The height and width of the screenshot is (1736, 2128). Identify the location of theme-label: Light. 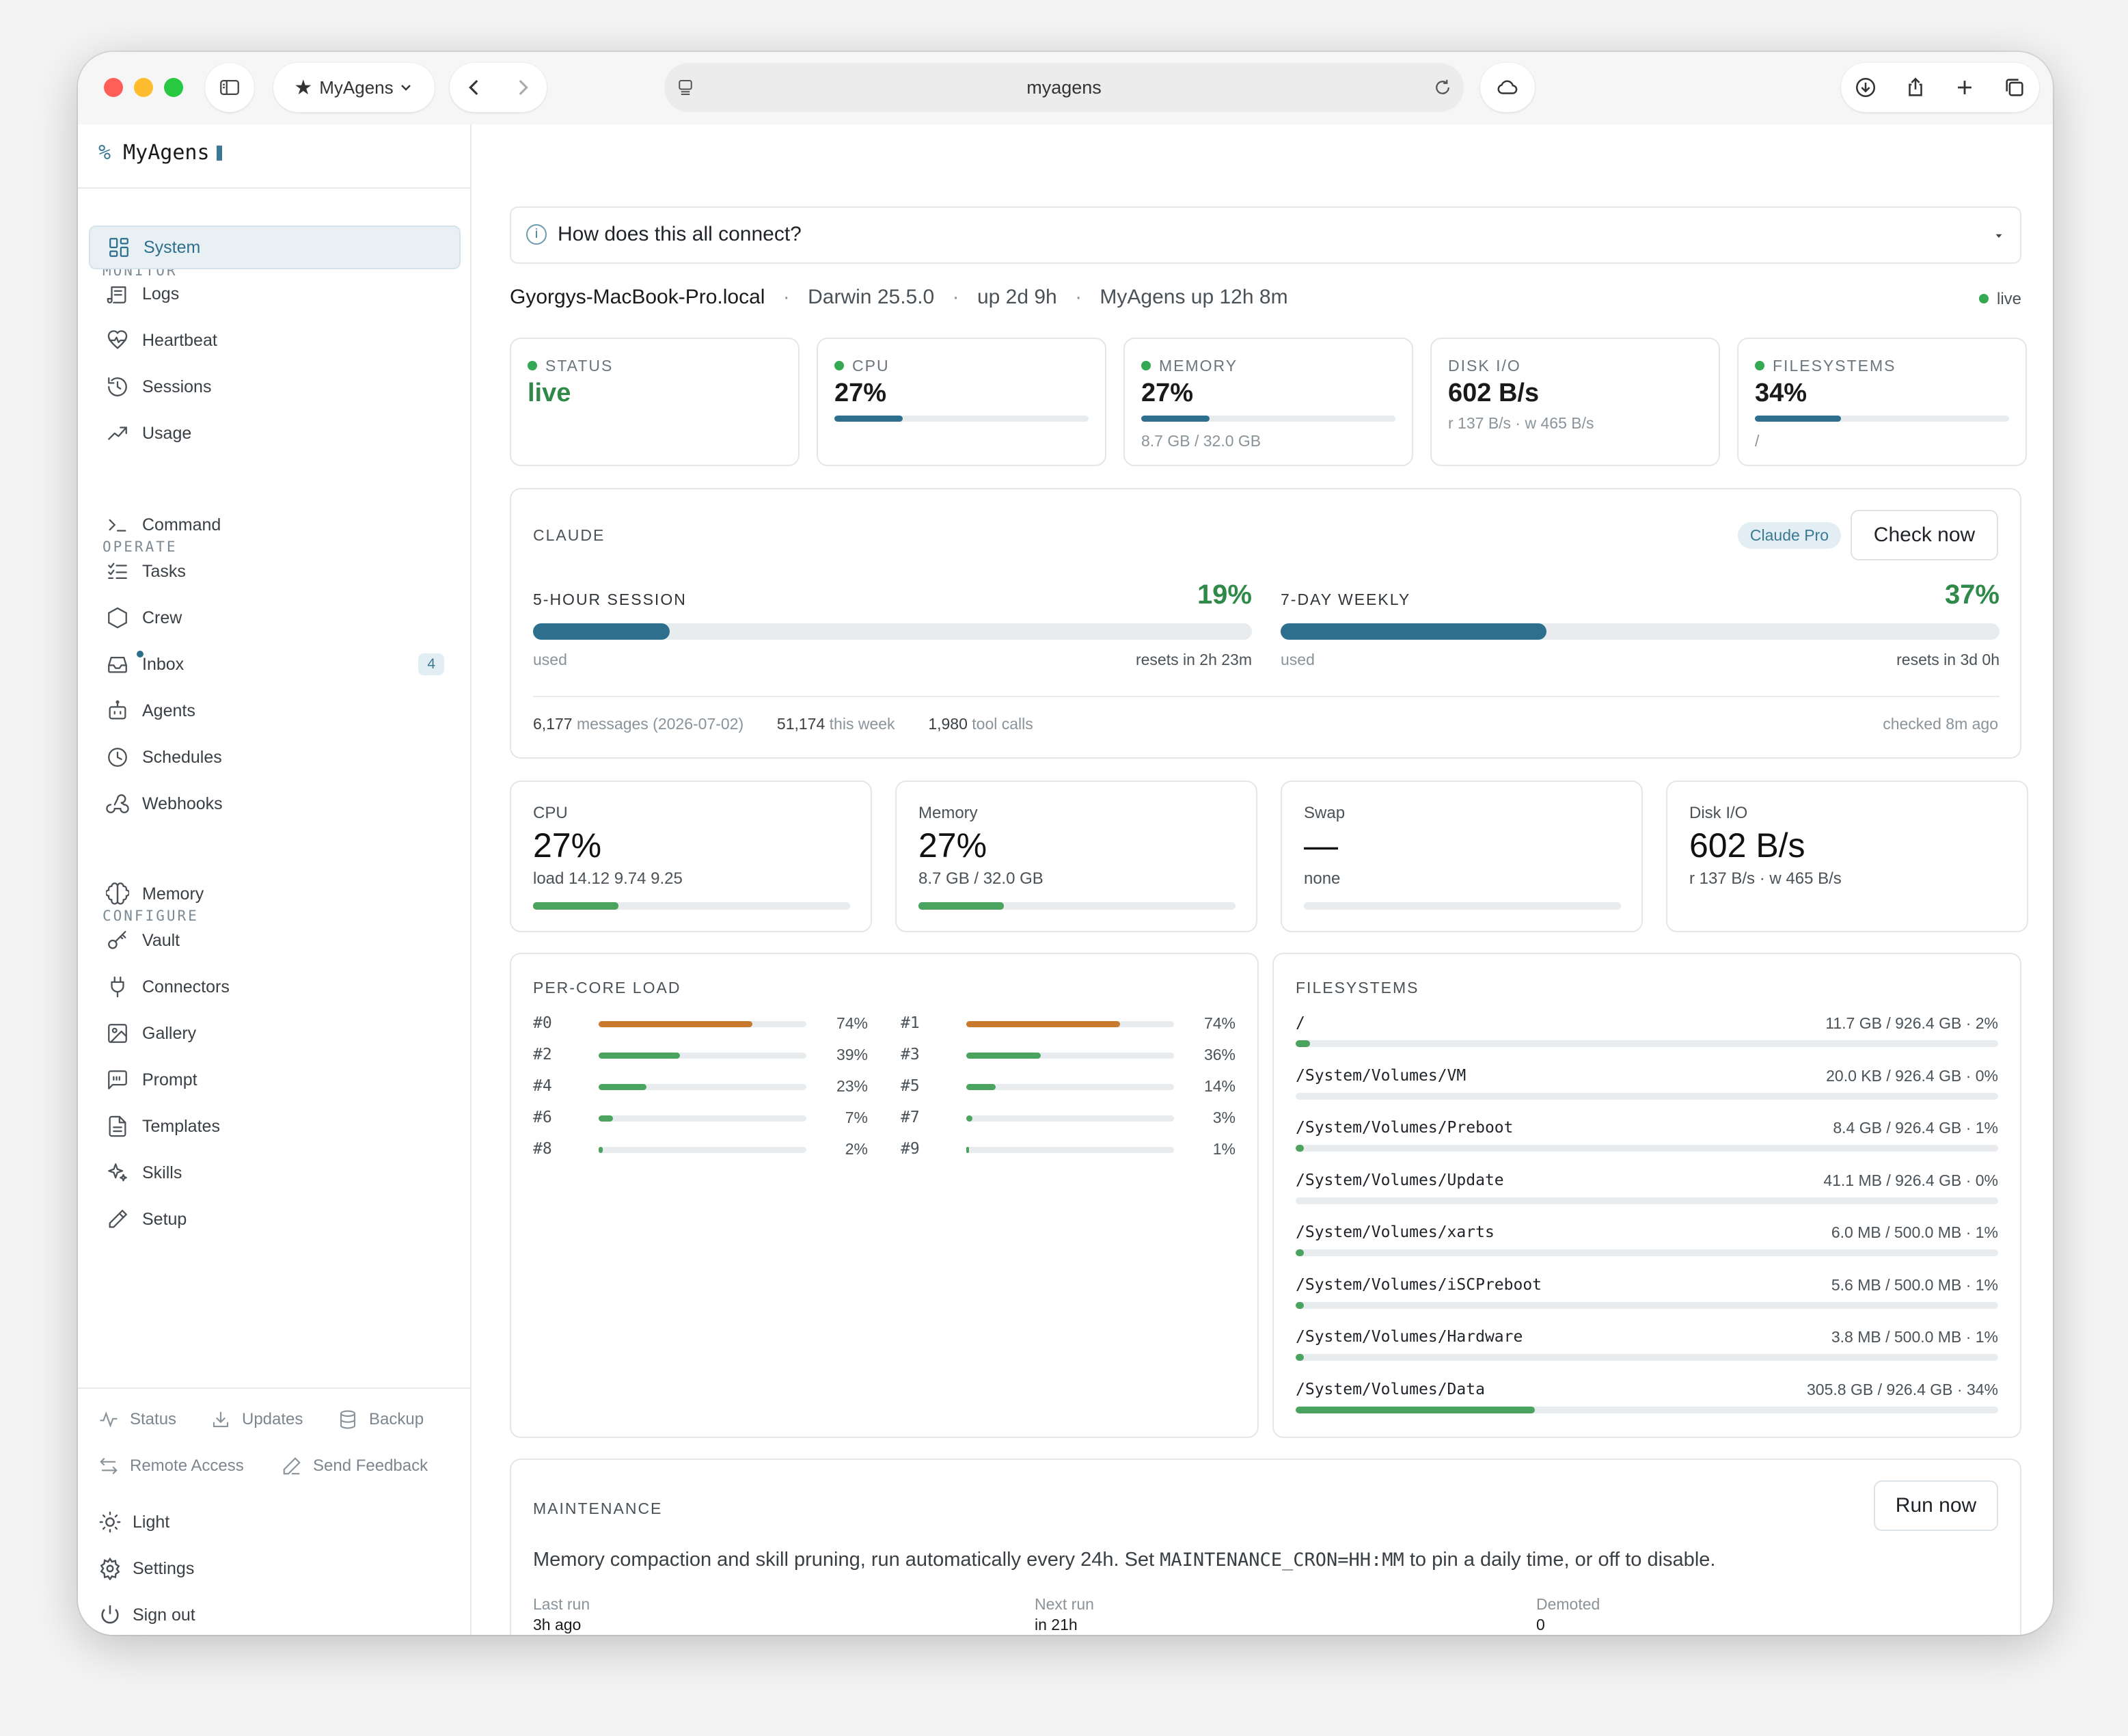
(151, 1522).